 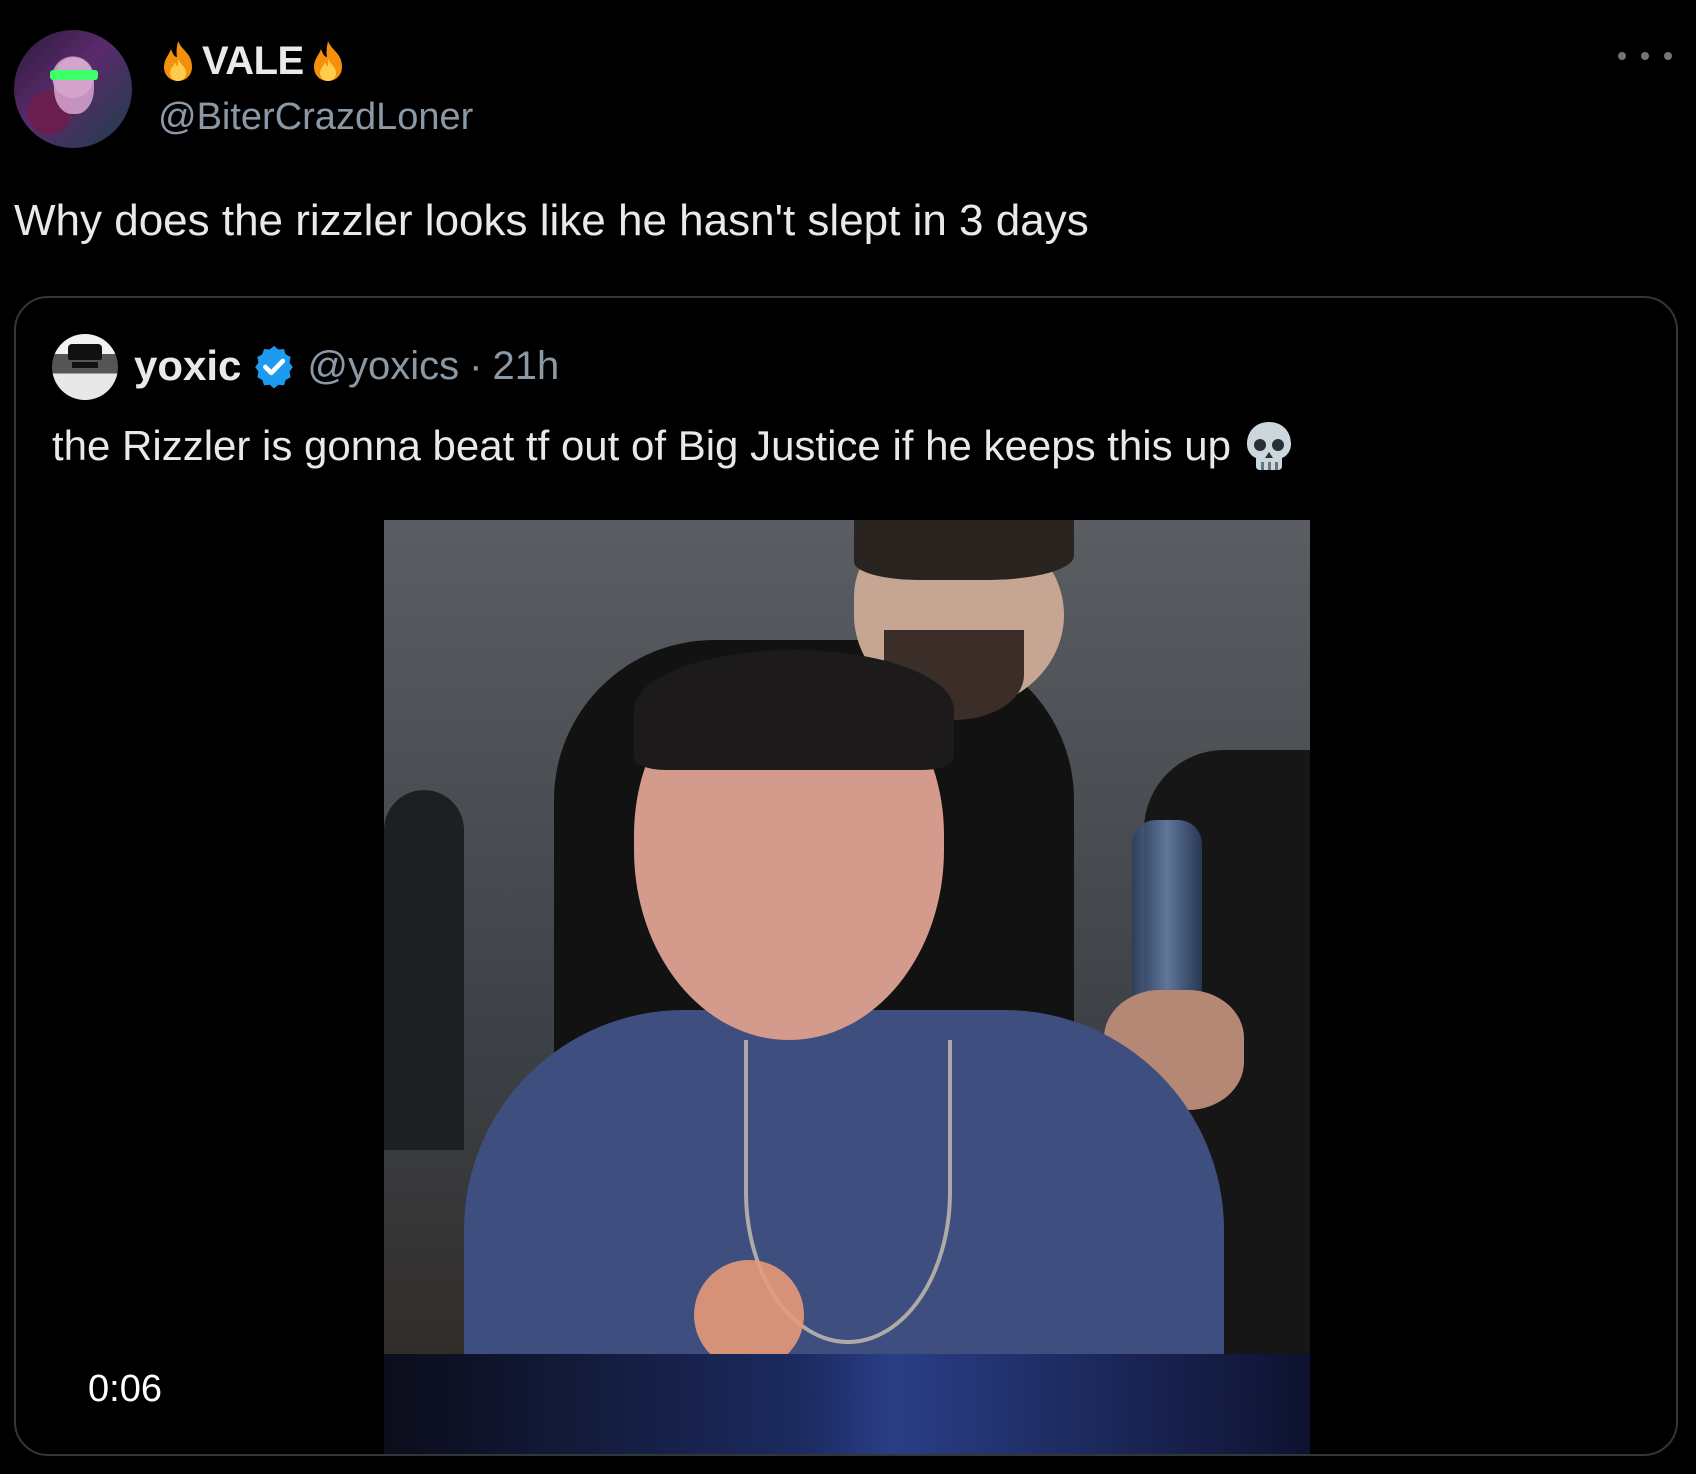 I want to click on quoted-handle: @yoxics, so click(x=383, y=366).